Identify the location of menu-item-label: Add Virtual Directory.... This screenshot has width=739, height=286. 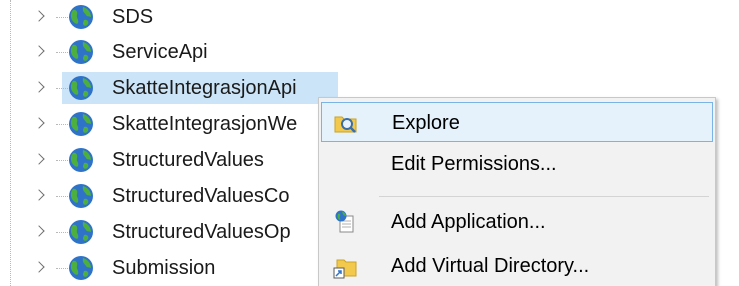
(490, 266).